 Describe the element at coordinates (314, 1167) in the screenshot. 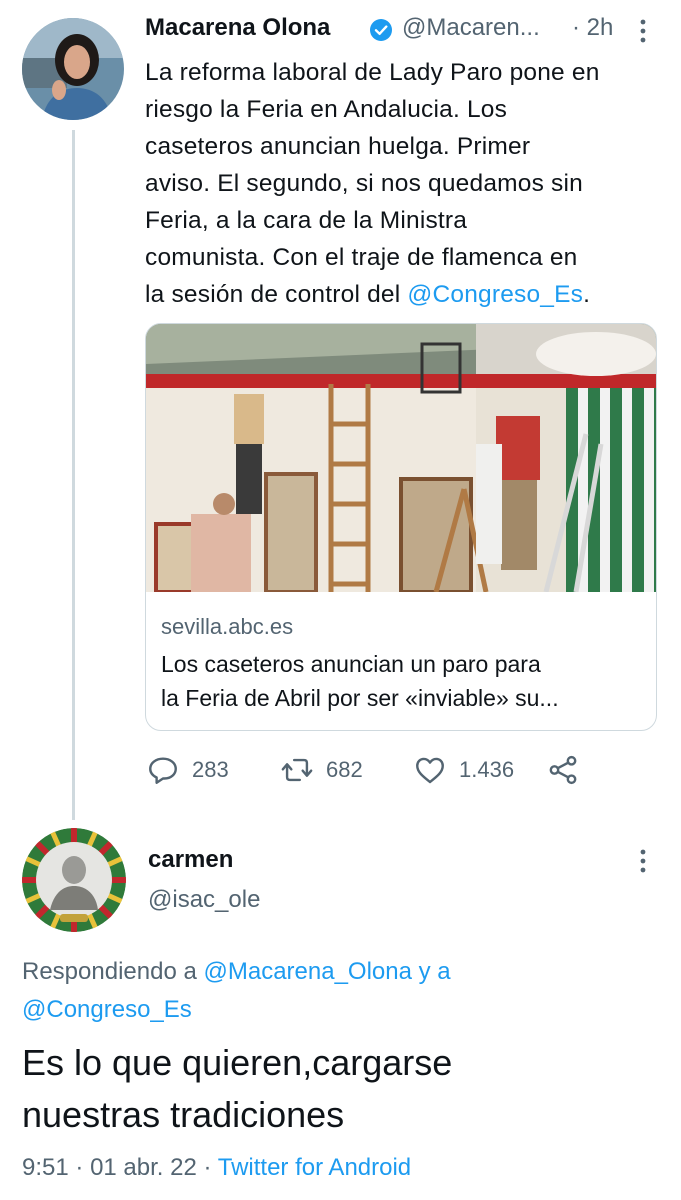

I see `reply-source-link: Twitter for Android` at that location.